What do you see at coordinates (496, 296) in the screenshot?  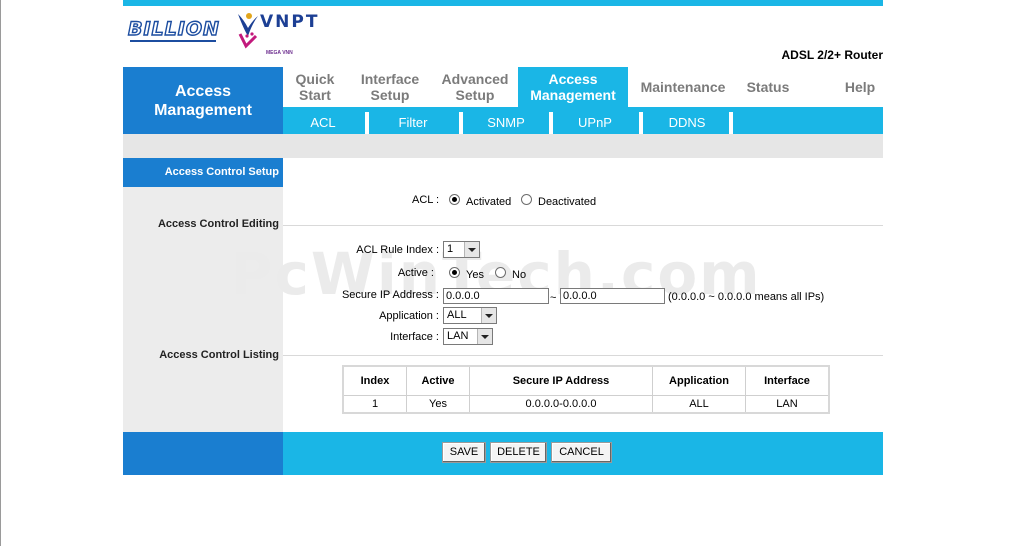 I see `ip-start-field: 0.0.0.0` at bounding box center [496, 296].